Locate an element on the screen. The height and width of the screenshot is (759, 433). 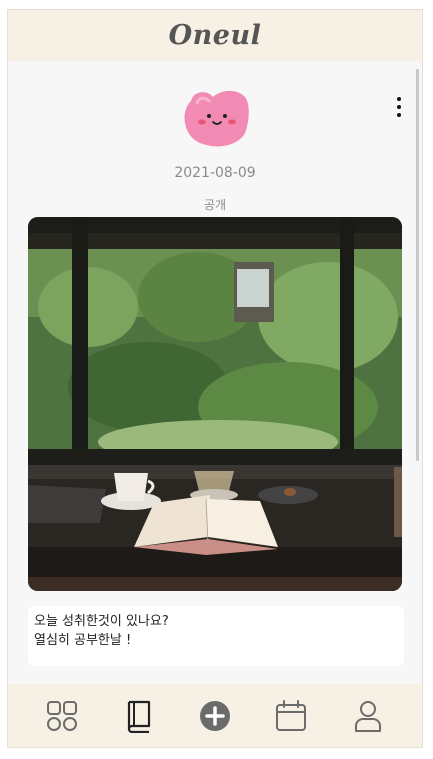
post-date: 2021-08-09 is located at coordinates (215, 173).